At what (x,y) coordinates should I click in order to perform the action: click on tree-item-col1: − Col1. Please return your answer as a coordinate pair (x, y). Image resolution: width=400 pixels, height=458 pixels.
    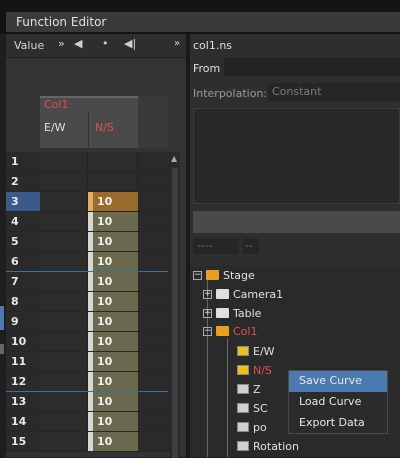
    Looking at the image, I should click on (230, 331).